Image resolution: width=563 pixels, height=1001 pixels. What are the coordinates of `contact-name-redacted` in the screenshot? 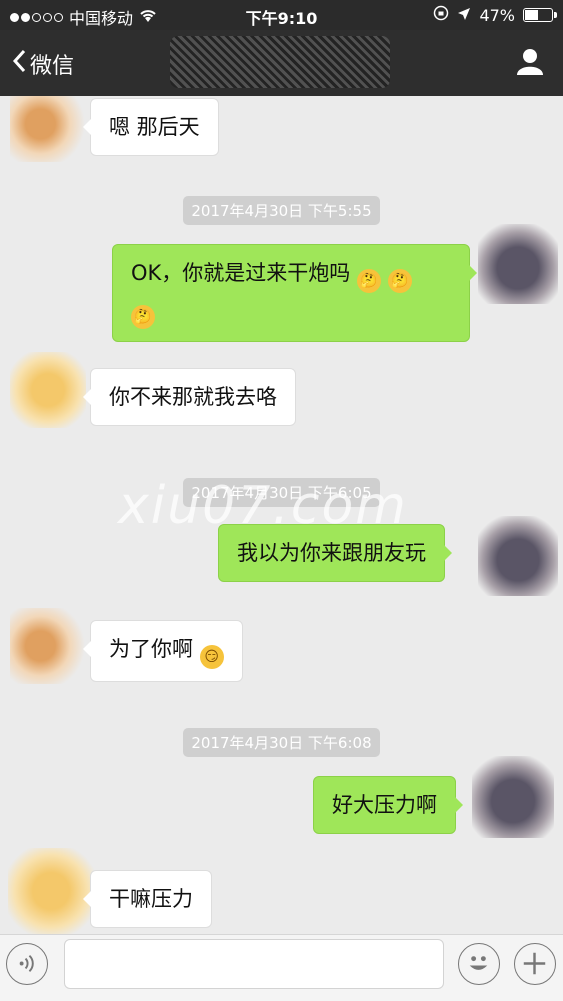 It's located at (280, 62).